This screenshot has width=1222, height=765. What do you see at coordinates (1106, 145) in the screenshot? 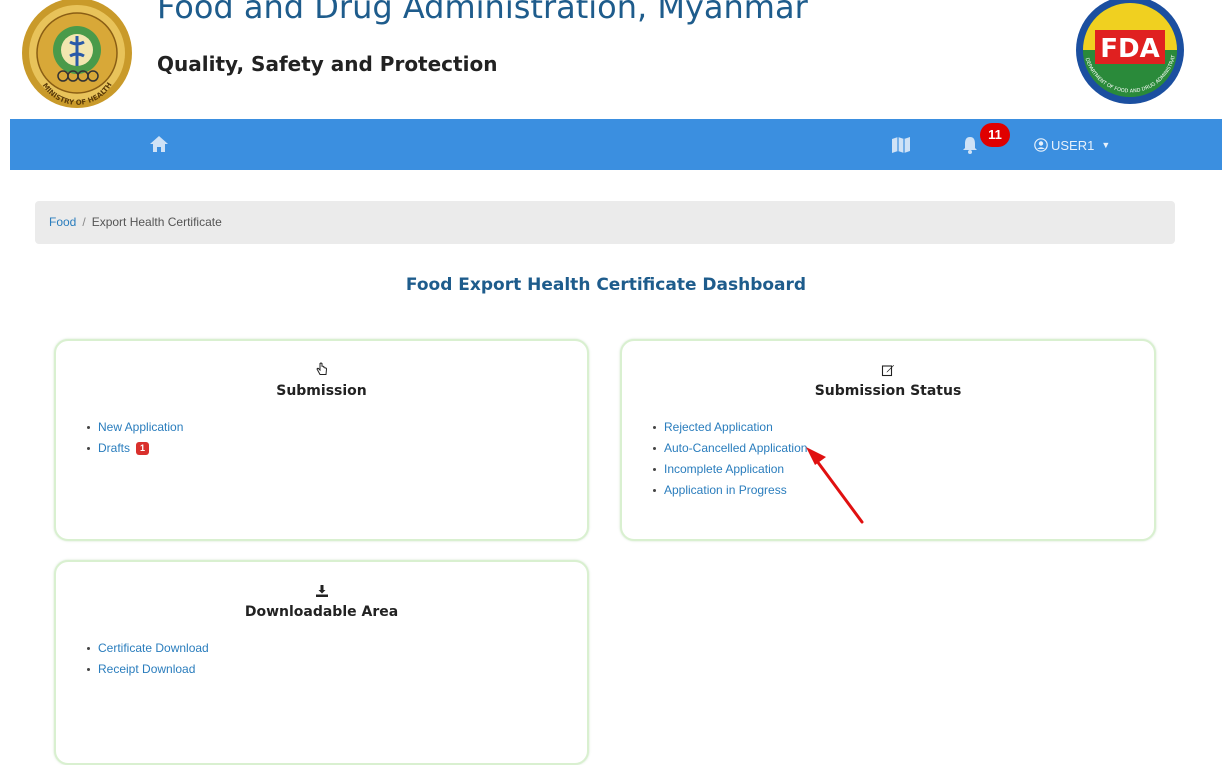
I see `caret-down-icon: ▼` at bounding box center [1106, 145].